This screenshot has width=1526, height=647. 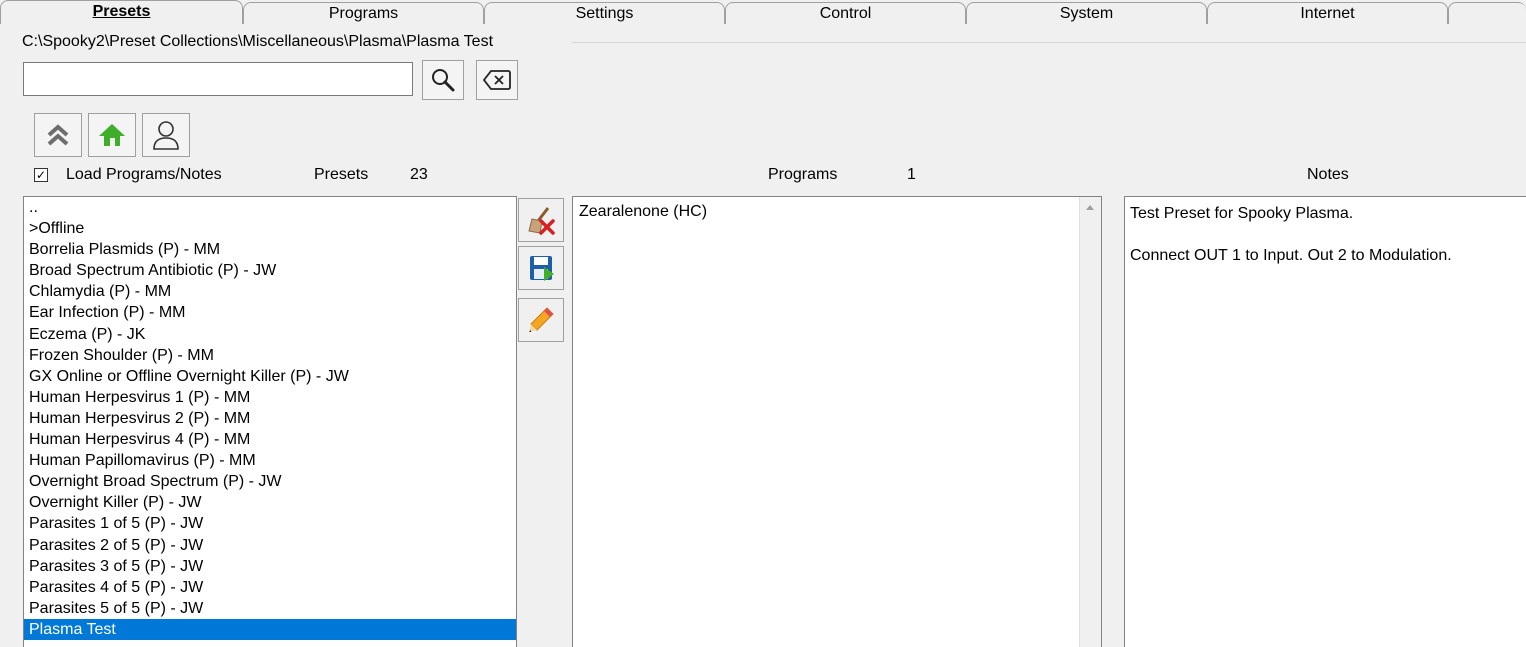 I want to click on pencil-icon, so click(x=541, y=319).